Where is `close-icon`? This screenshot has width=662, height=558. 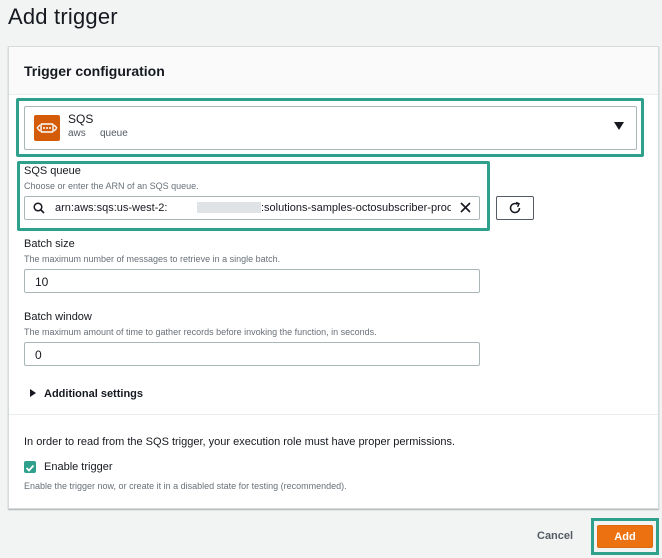
close-icon is located at coordinates (465, 207).